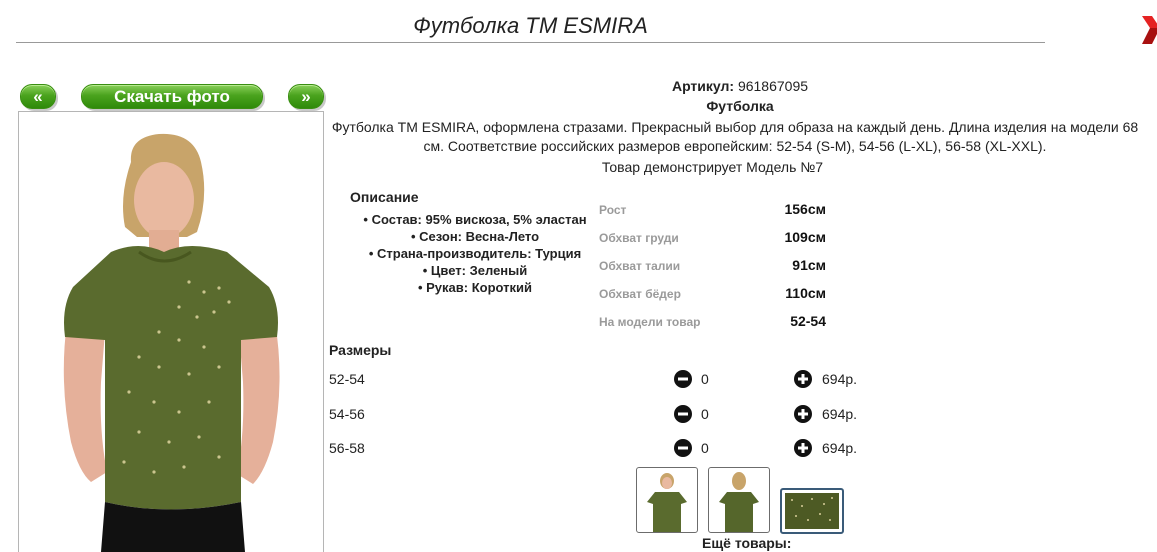  I want to click on measurement-row: Обхват талии 91см, so click(714, 271).